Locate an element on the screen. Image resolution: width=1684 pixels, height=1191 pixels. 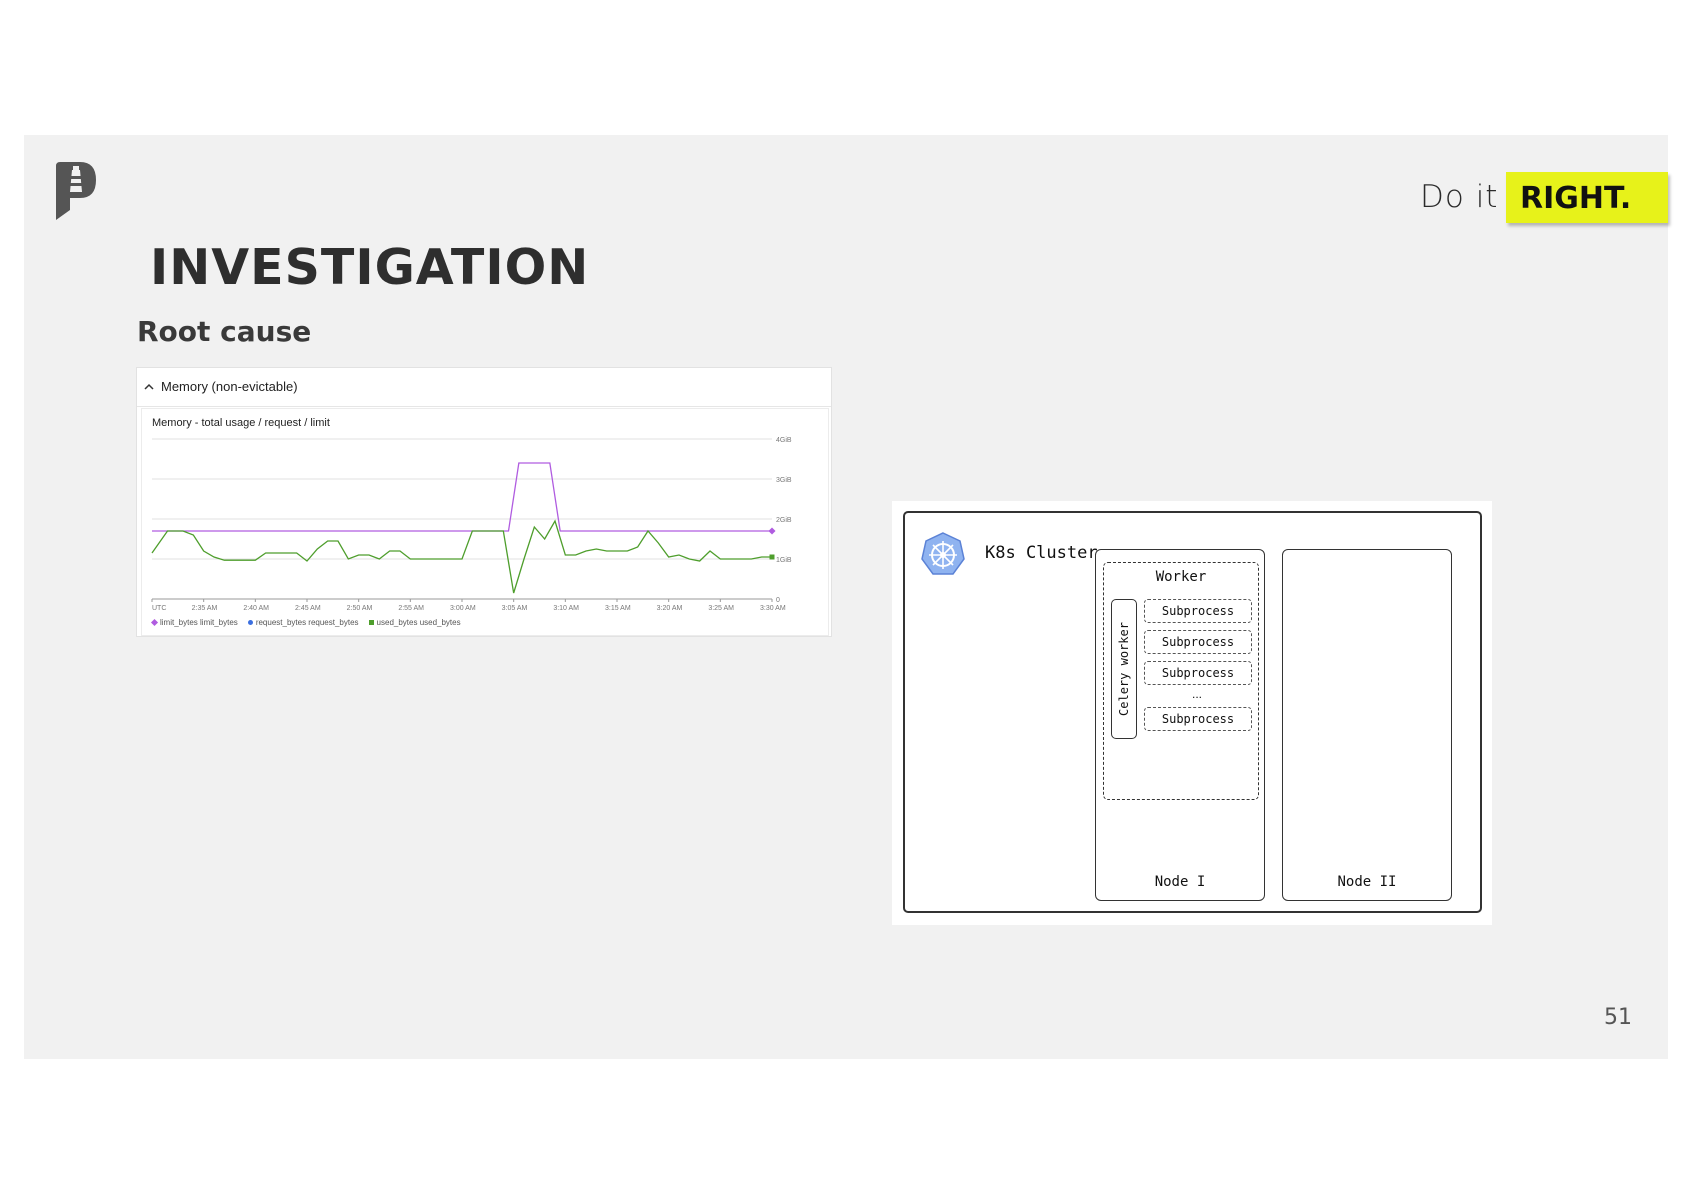
tagline-strong: RIGHT. is located at coordinates (1576, 198).